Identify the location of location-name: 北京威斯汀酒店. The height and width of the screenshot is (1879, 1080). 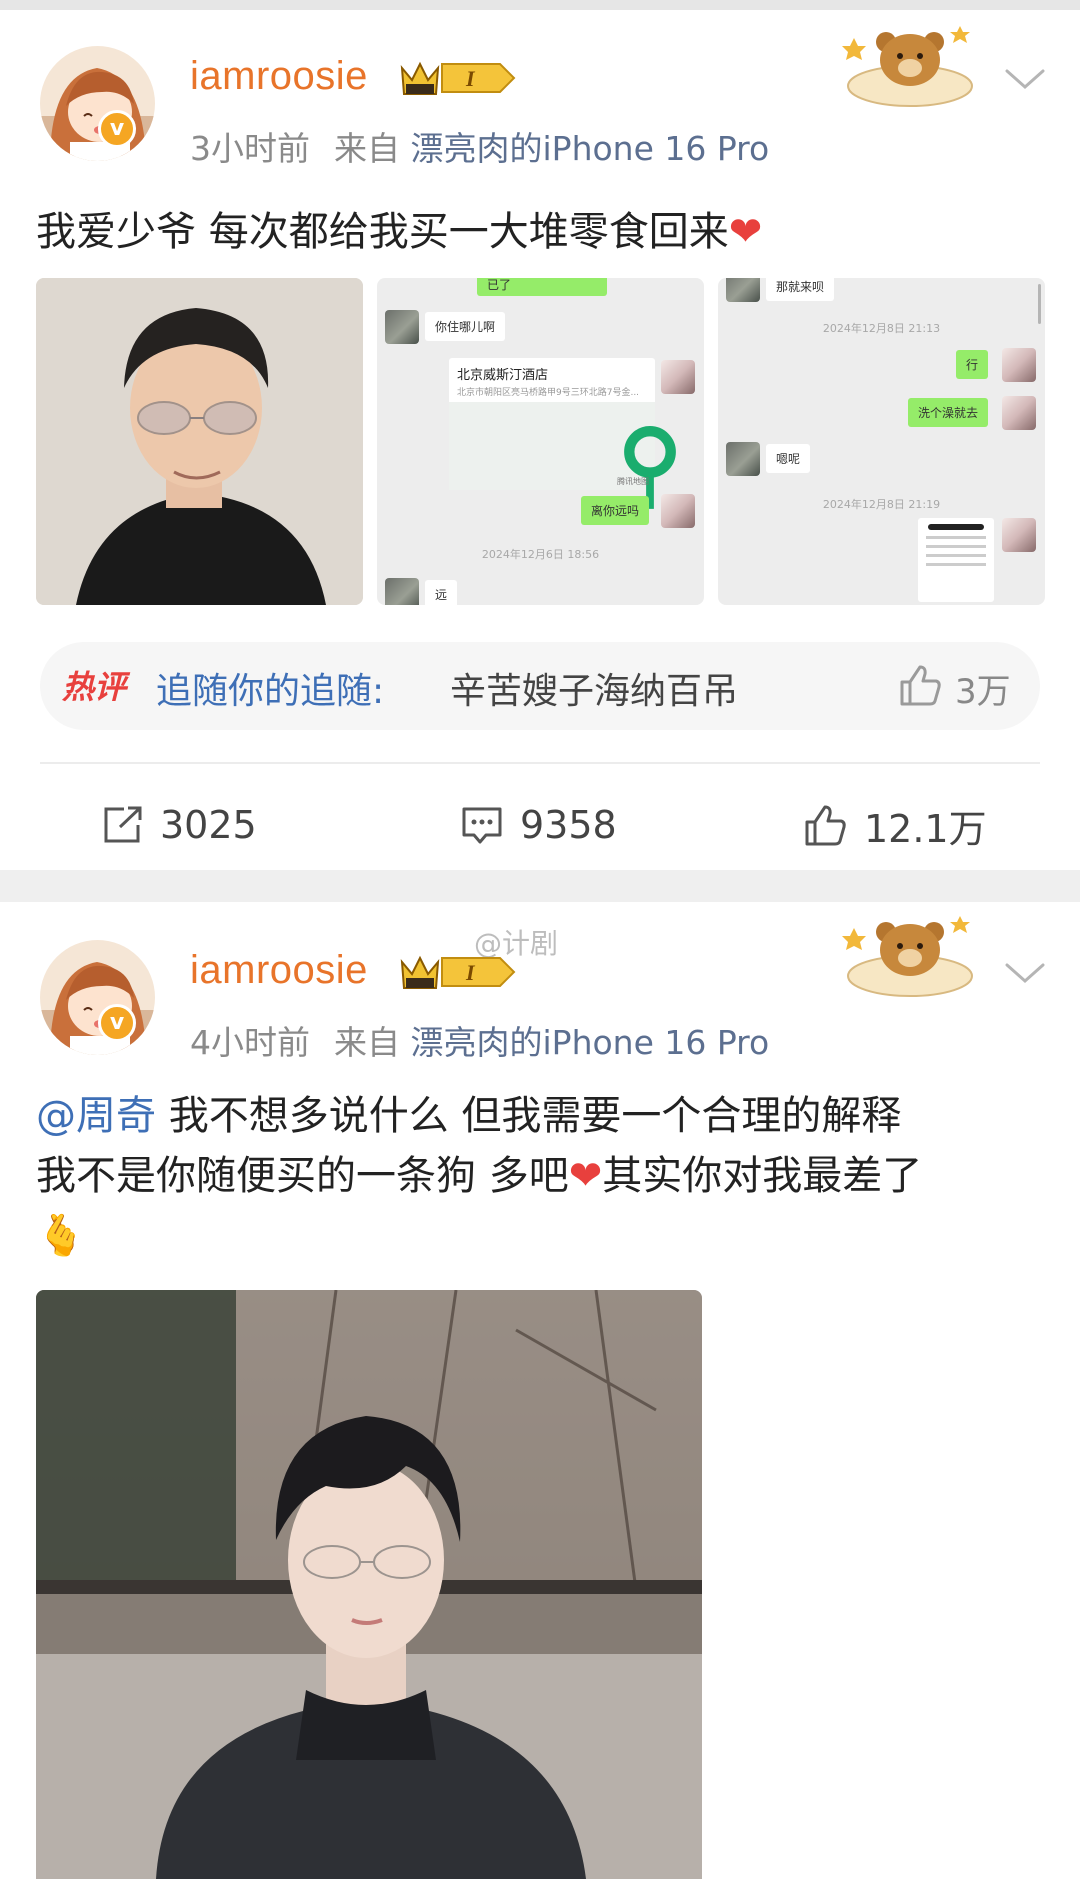
(503, 375).